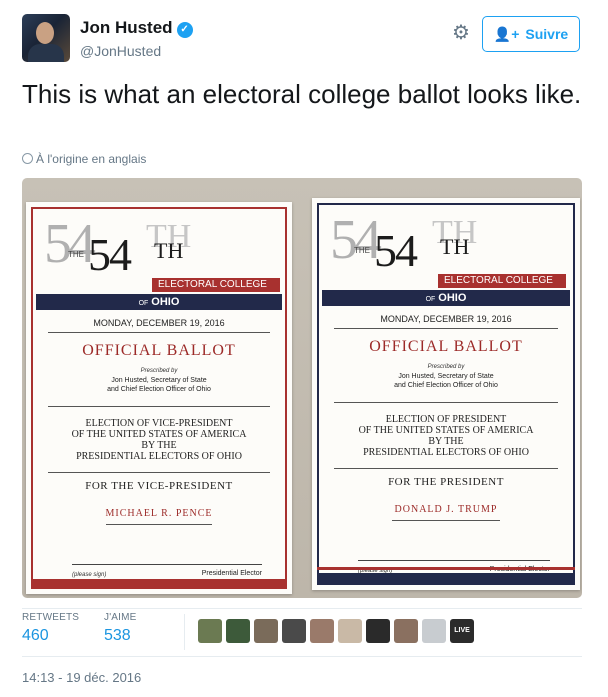 The image size is (608, 697). What do you see at coordinates (91, 159) in the screenshot?
I see `translation-note-text: À l'origine en anglais` at bounding box center [91, 159].